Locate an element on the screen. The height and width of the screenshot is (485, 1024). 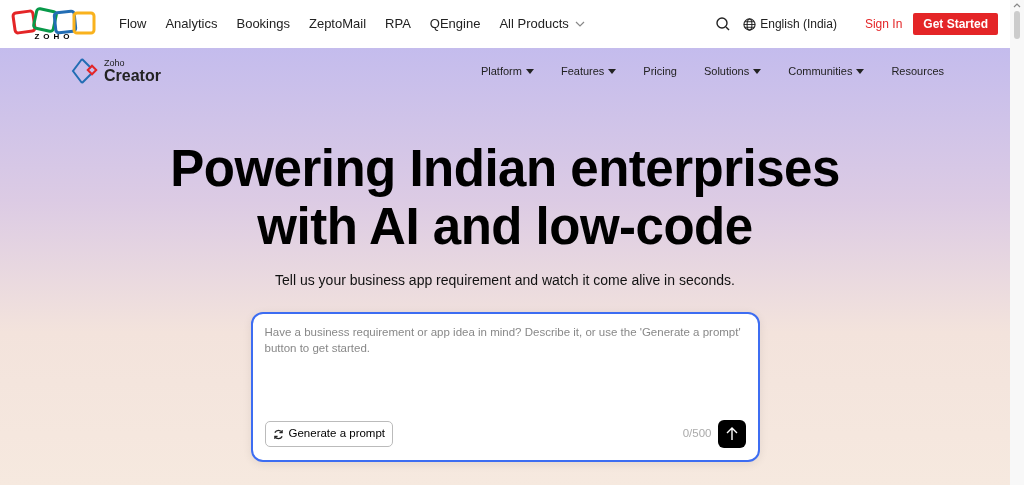
scroll-up-icon is located at coordinates (1017, 5).